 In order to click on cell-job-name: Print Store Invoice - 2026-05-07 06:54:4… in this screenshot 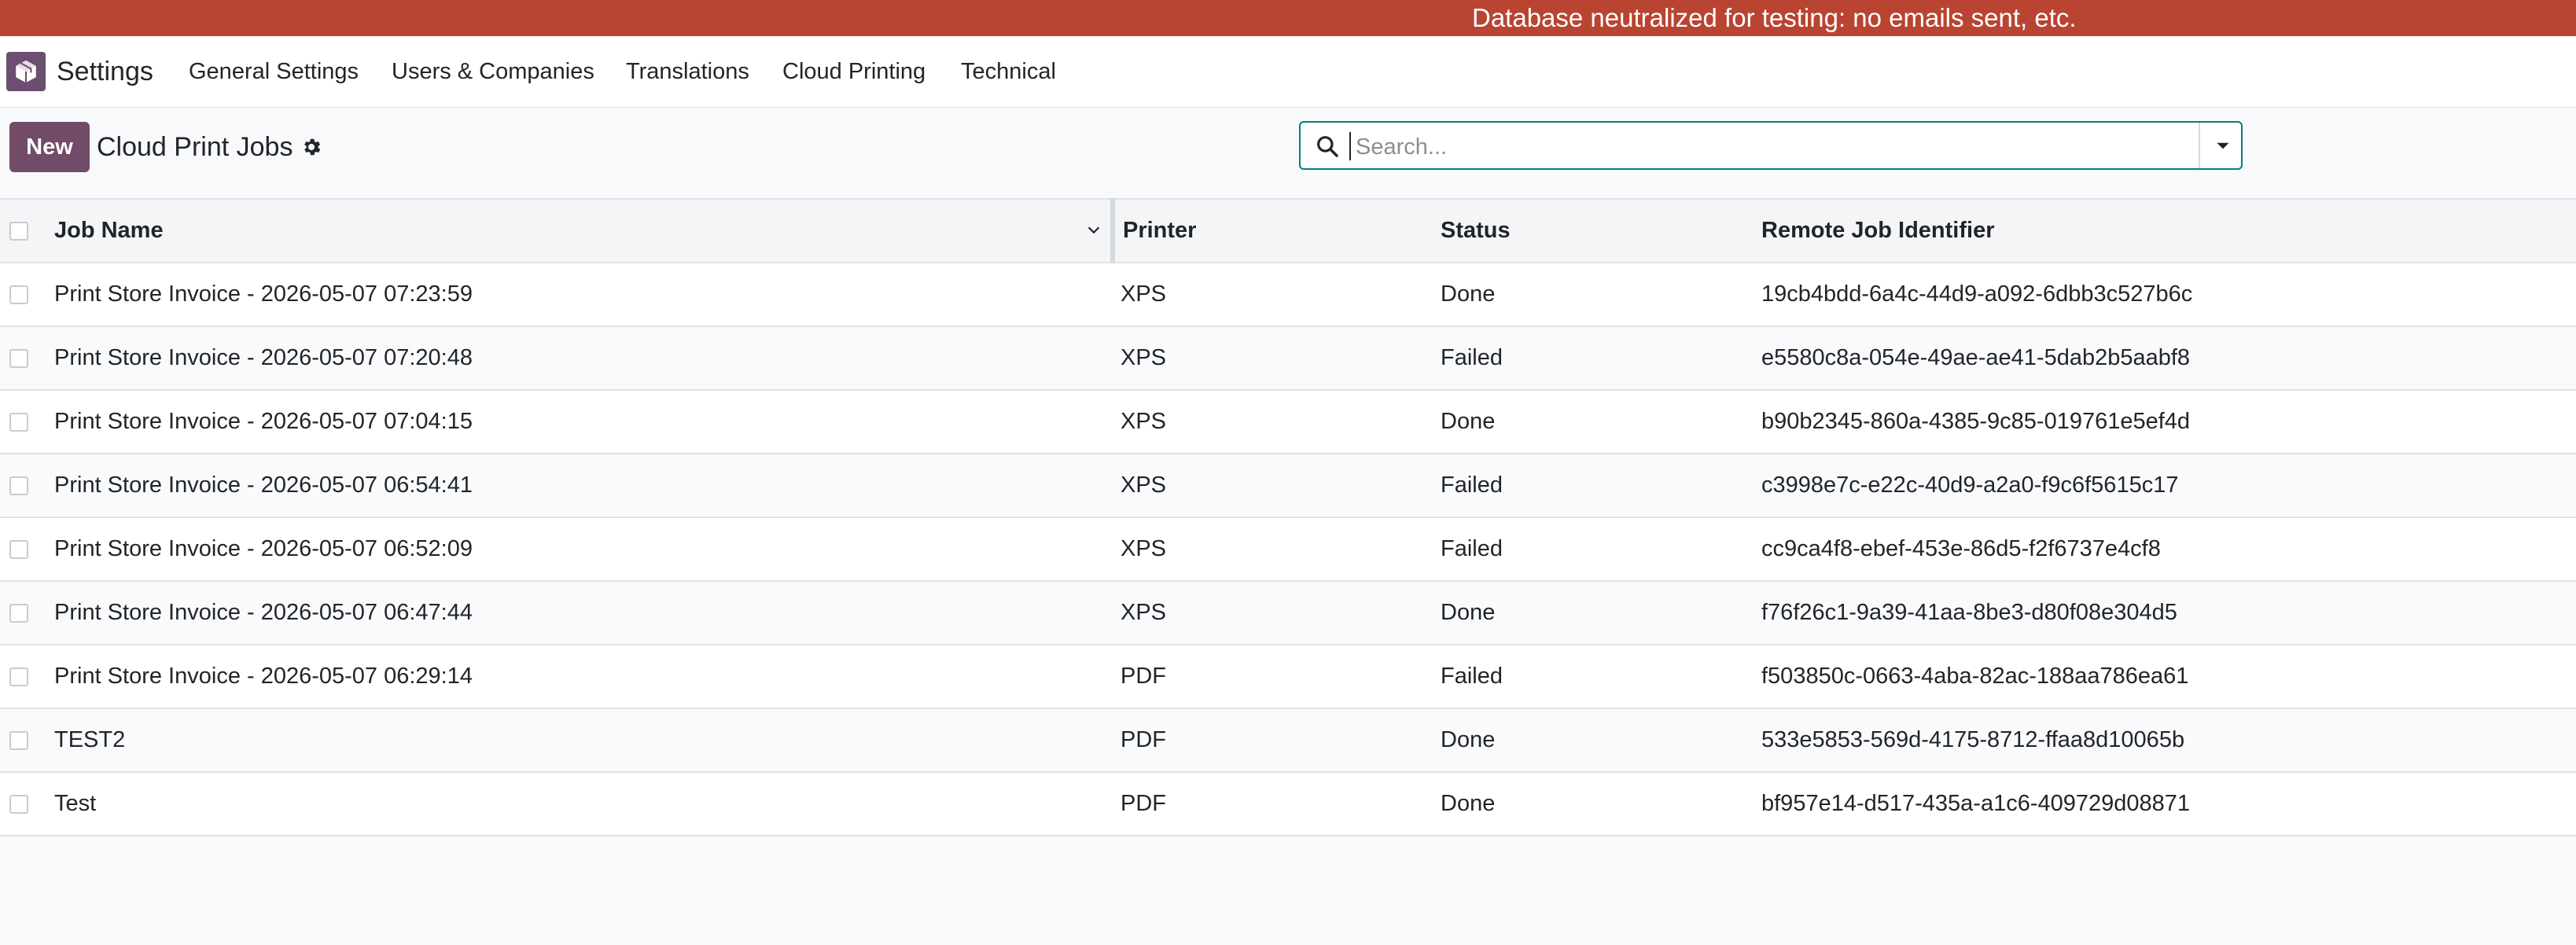, I will do `click(580, 486)`.